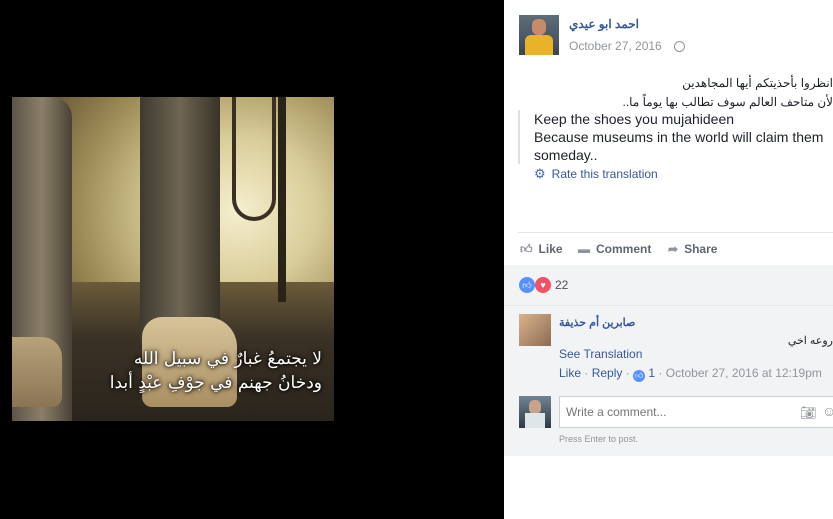  I want to click on share-arrow-icon: ➦, so click(673, 249).